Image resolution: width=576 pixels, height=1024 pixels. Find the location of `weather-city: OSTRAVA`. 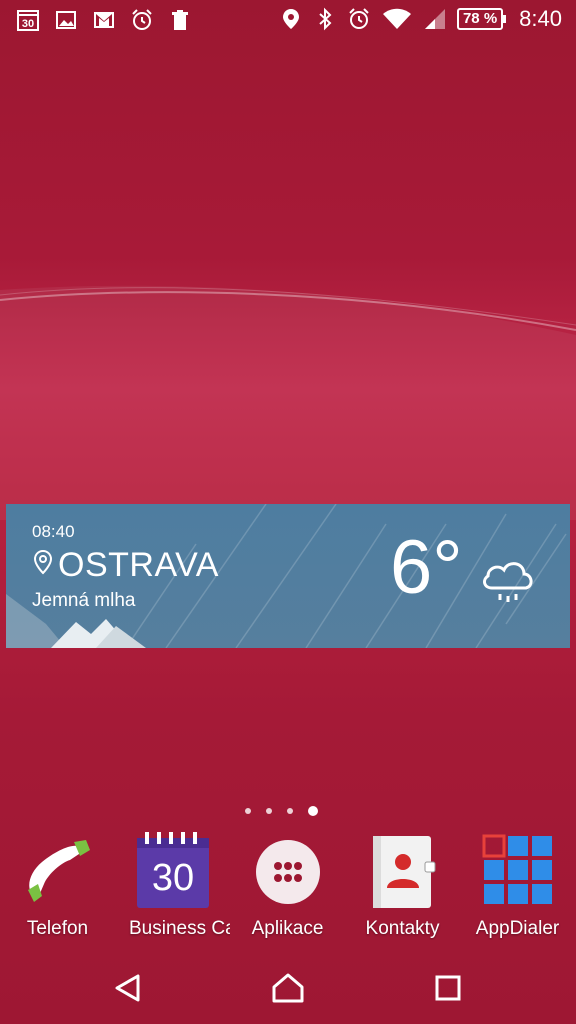

weather-city: OSTRAVA is located at coordinates (125, 565).